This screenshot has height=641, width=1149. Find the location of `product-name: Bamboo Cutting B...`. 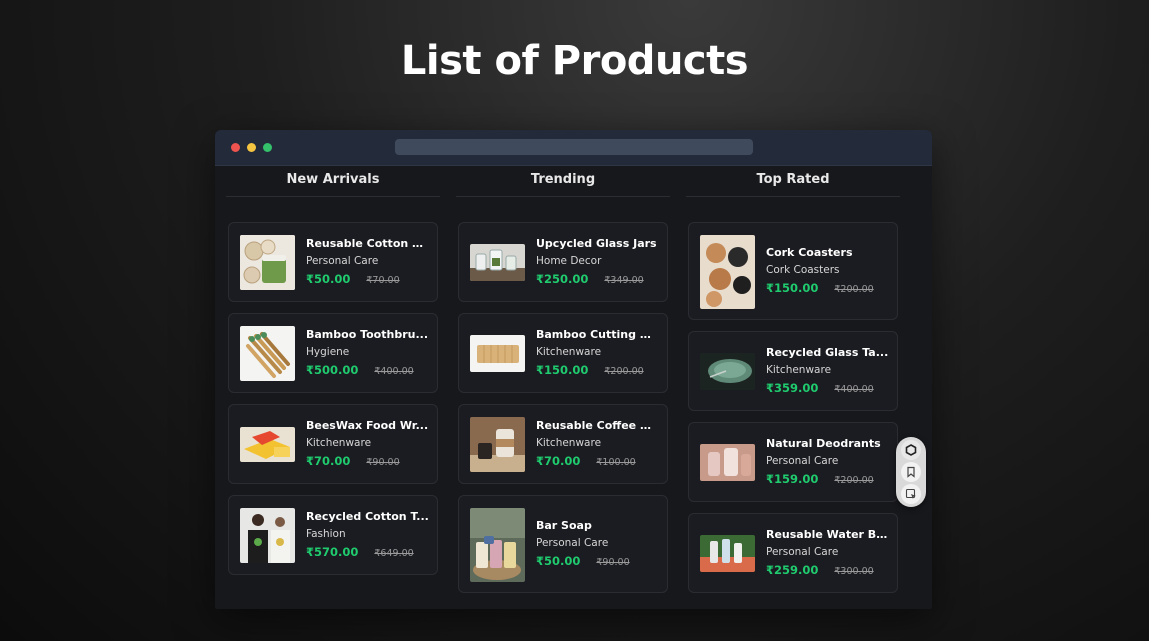

product-name: Bamboo Cutting B... is located at coordinates (597, 334).